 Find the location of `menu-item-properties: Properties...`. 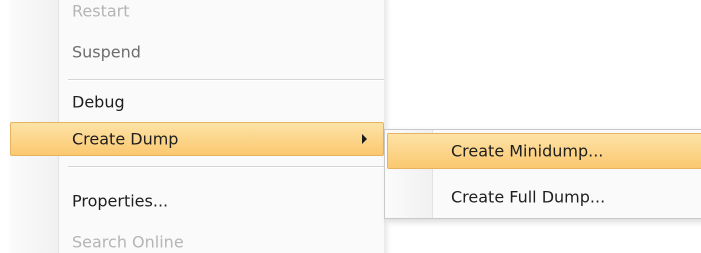

menu-item-properties: Properties... is located at coordinates (197, 201).